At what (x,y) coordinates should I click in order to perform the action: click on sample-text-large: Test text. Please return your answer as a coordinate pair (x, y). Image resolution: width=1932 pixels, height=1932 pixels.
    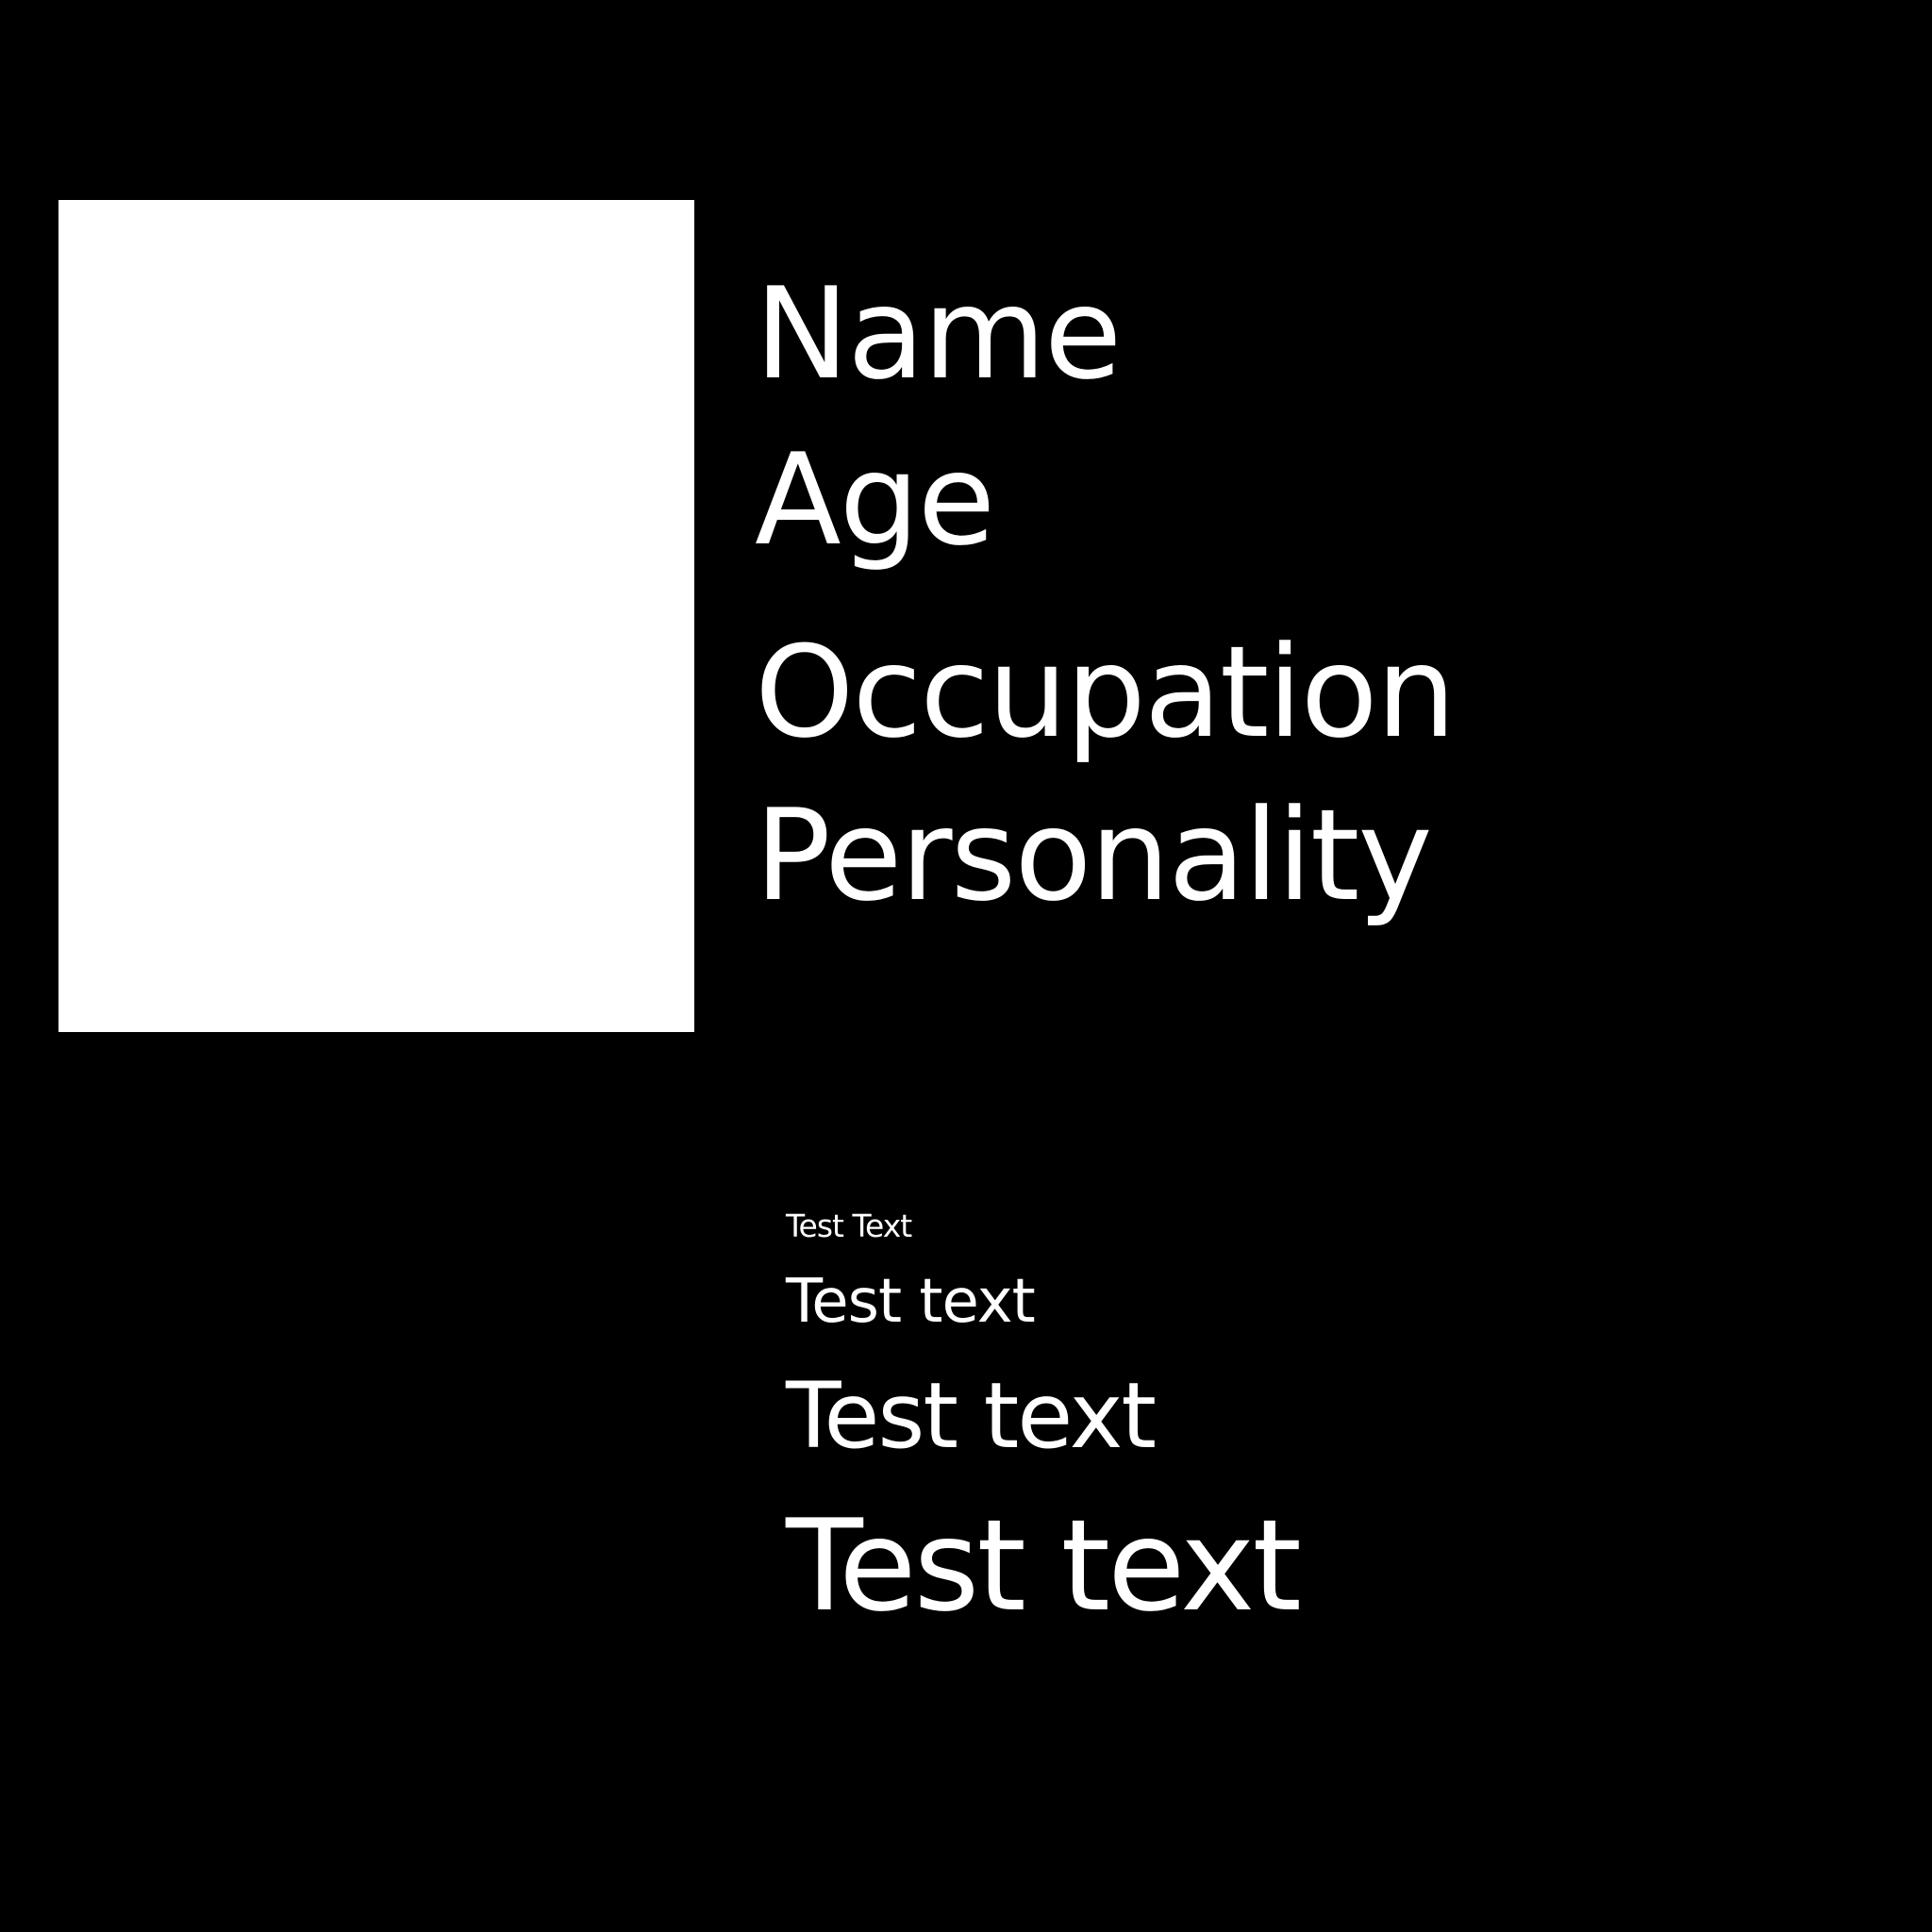
    Looking at the image, I should click on (971, 1416).